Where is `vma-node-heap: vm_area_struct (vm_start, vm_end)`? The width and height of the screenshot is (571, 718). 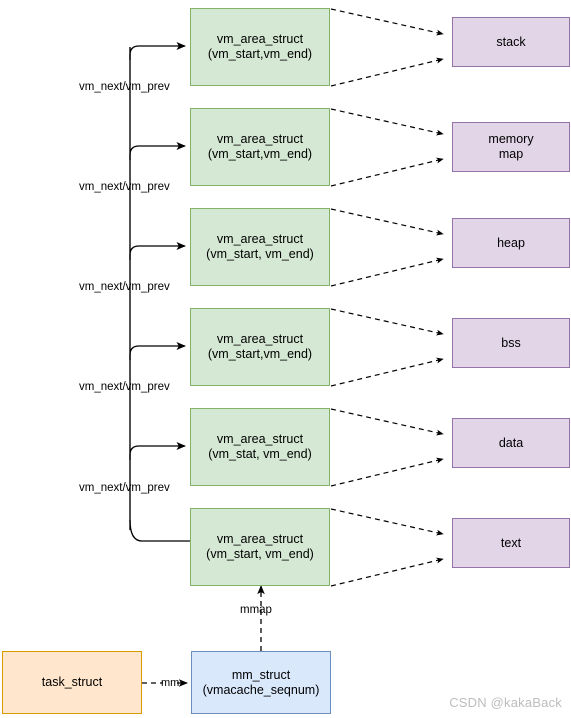 vma-node-heap: vm_area_struct (vm_start, vm_end) is located at coordinates (260, 247).